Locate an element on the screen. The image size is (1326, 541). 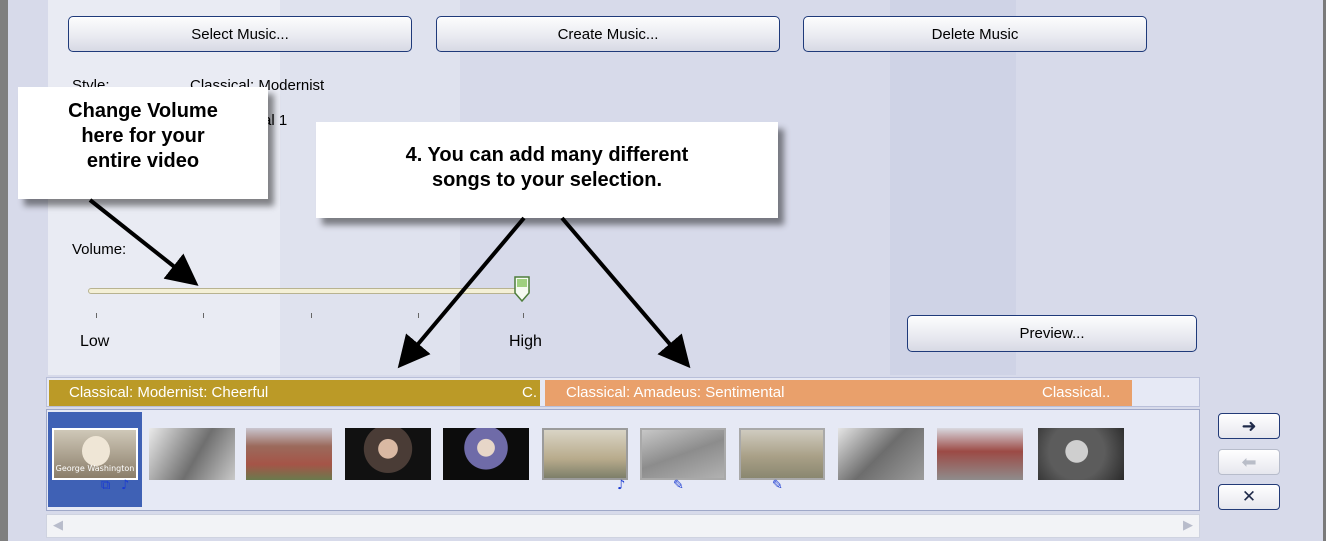
segment-tail: C. is located at coordinates (529, 392).